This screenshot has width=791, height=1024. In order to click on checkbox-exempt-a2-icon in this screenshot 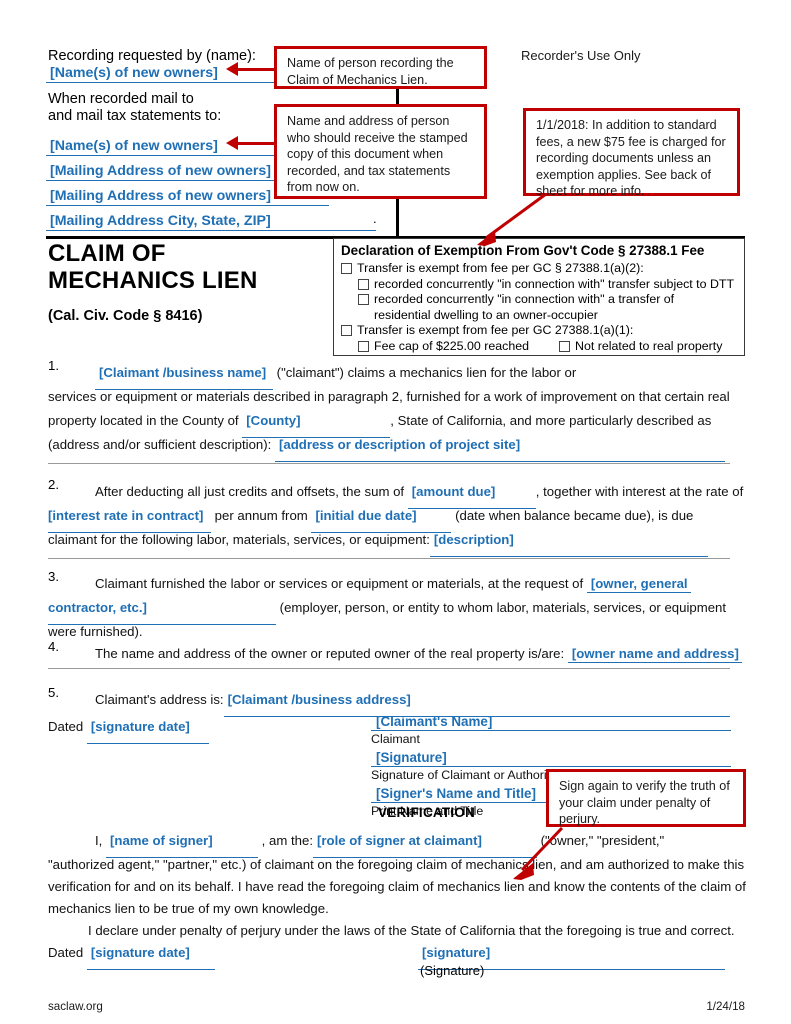, I will do `click(346, 268)`.